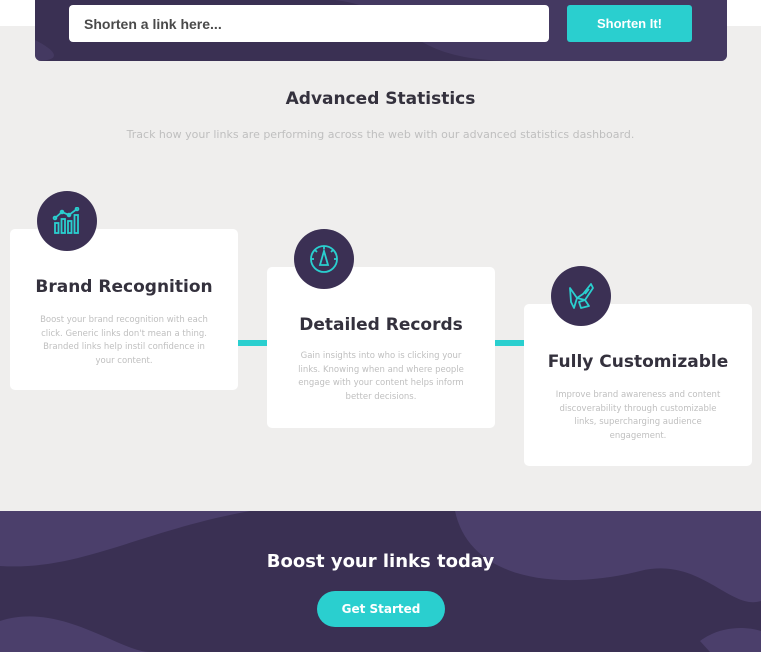 The image size is (761, 652). I want to click on brand-recognition-icon, so click(67, 221).